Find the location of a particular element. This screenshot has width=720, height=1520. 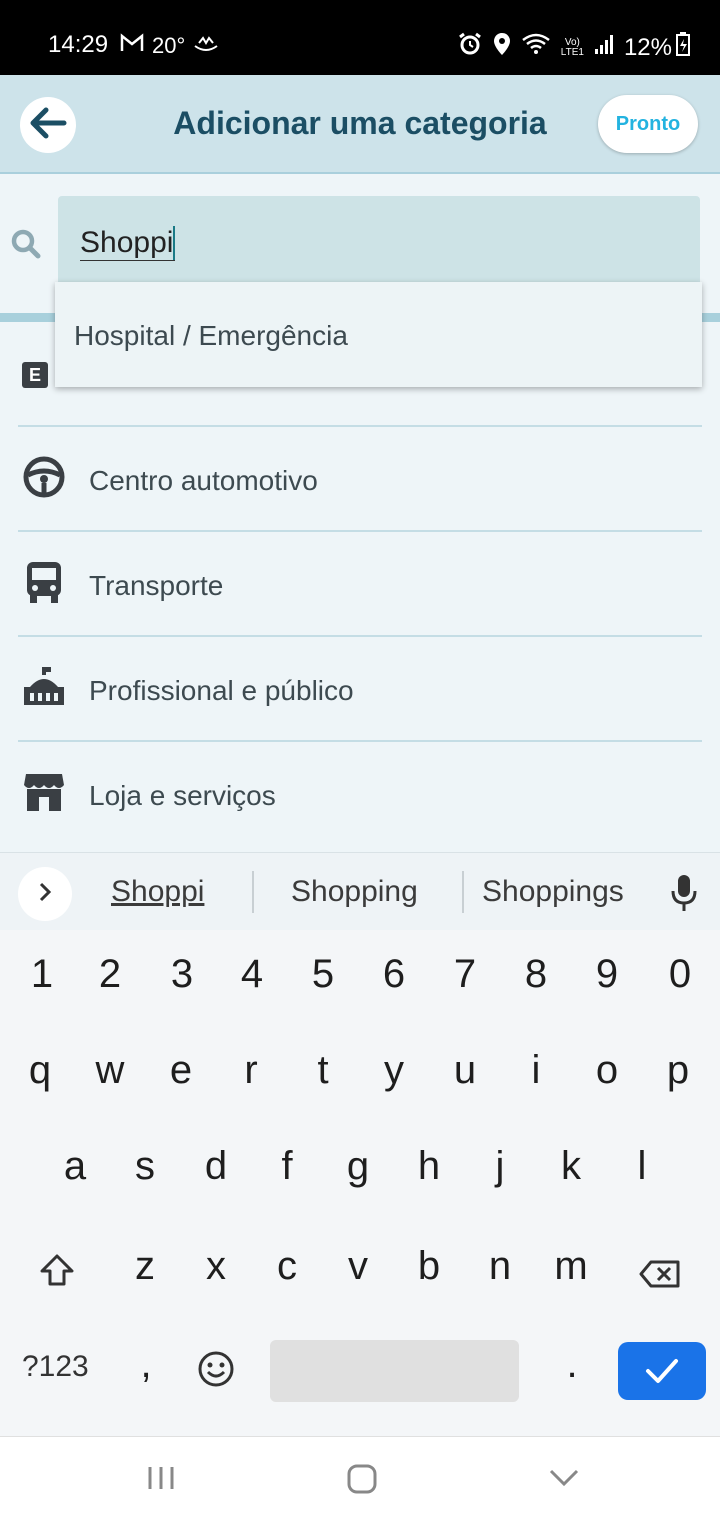

location-icon is located at coordinates (502, 47).